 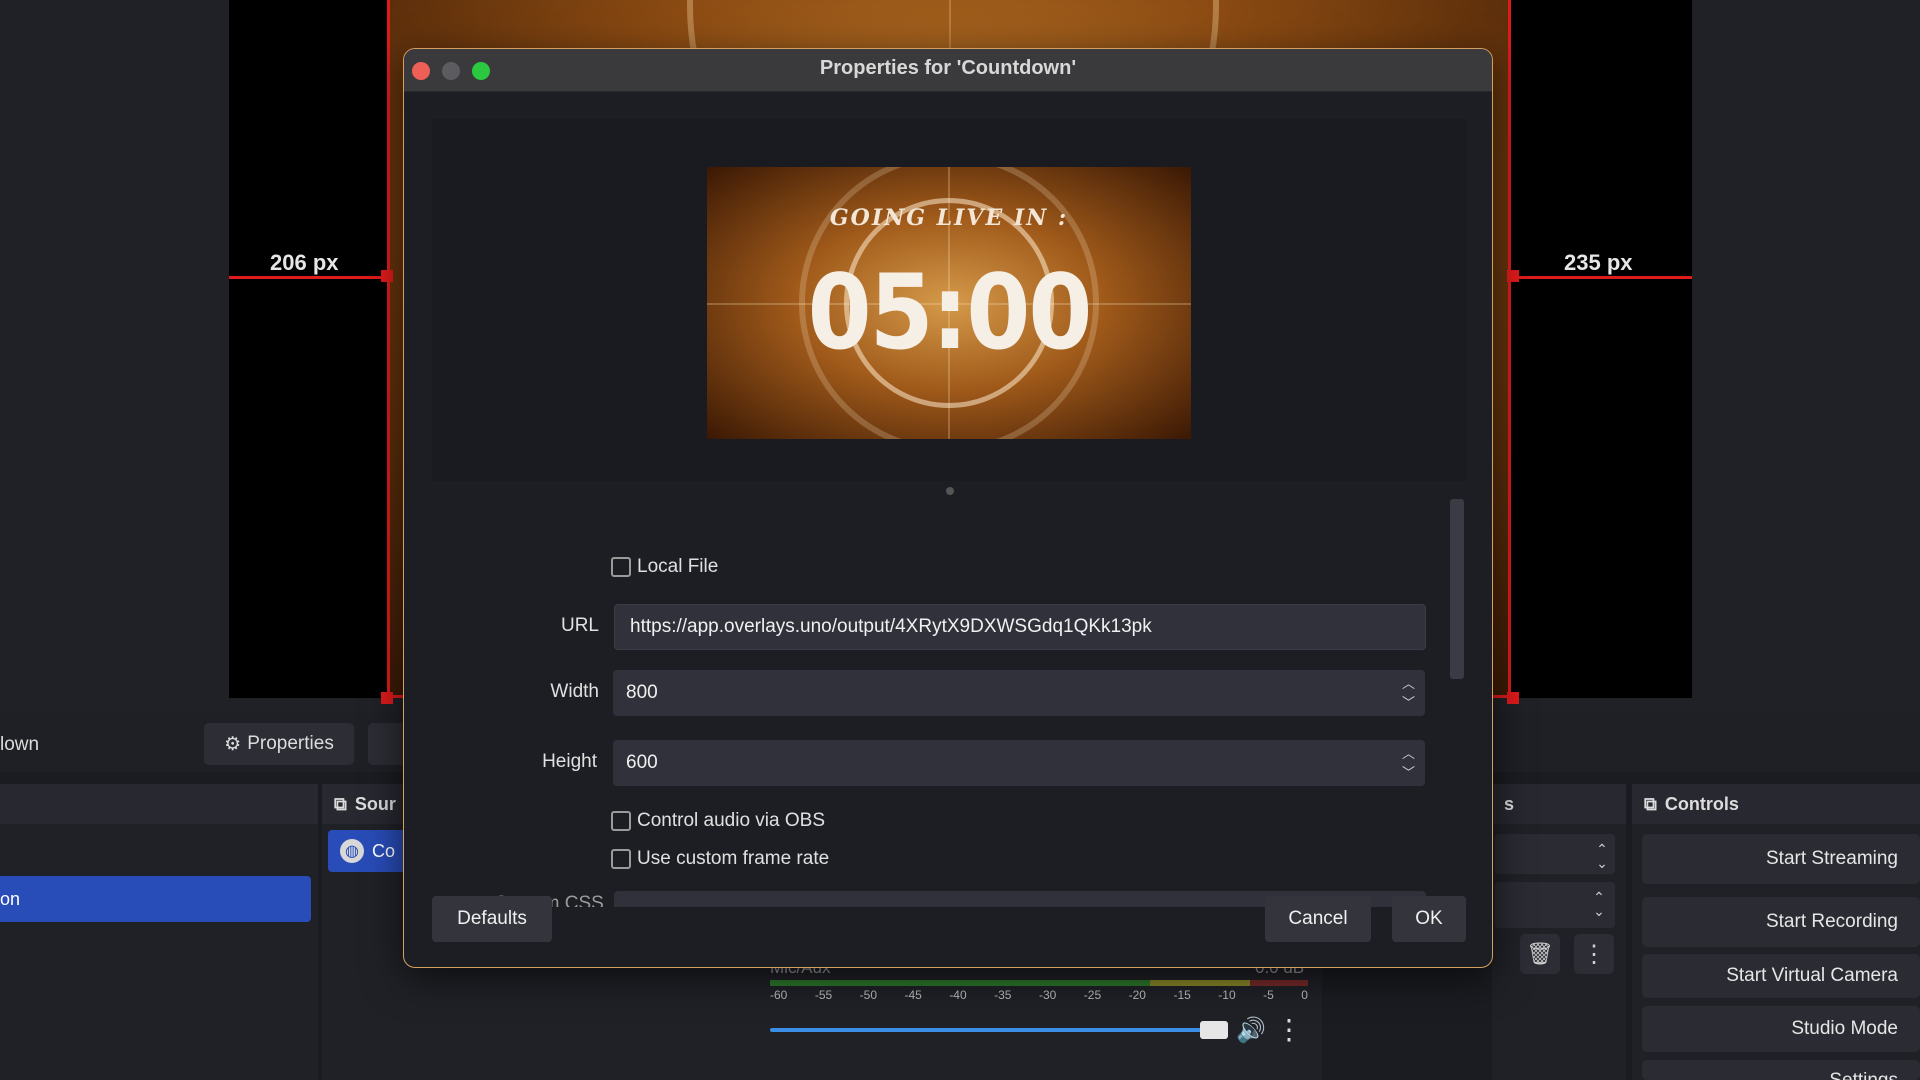 I want to click on height-label: Height, so click(x=569, y=761).